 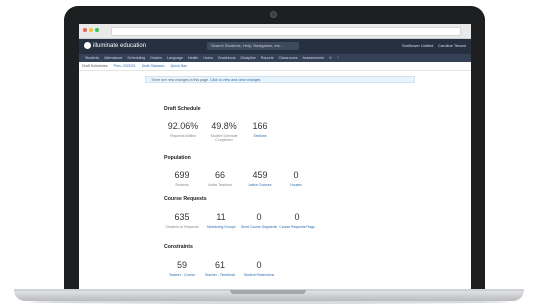 I want to click on stat-students: 699 Students, so click(x=182, y=178).